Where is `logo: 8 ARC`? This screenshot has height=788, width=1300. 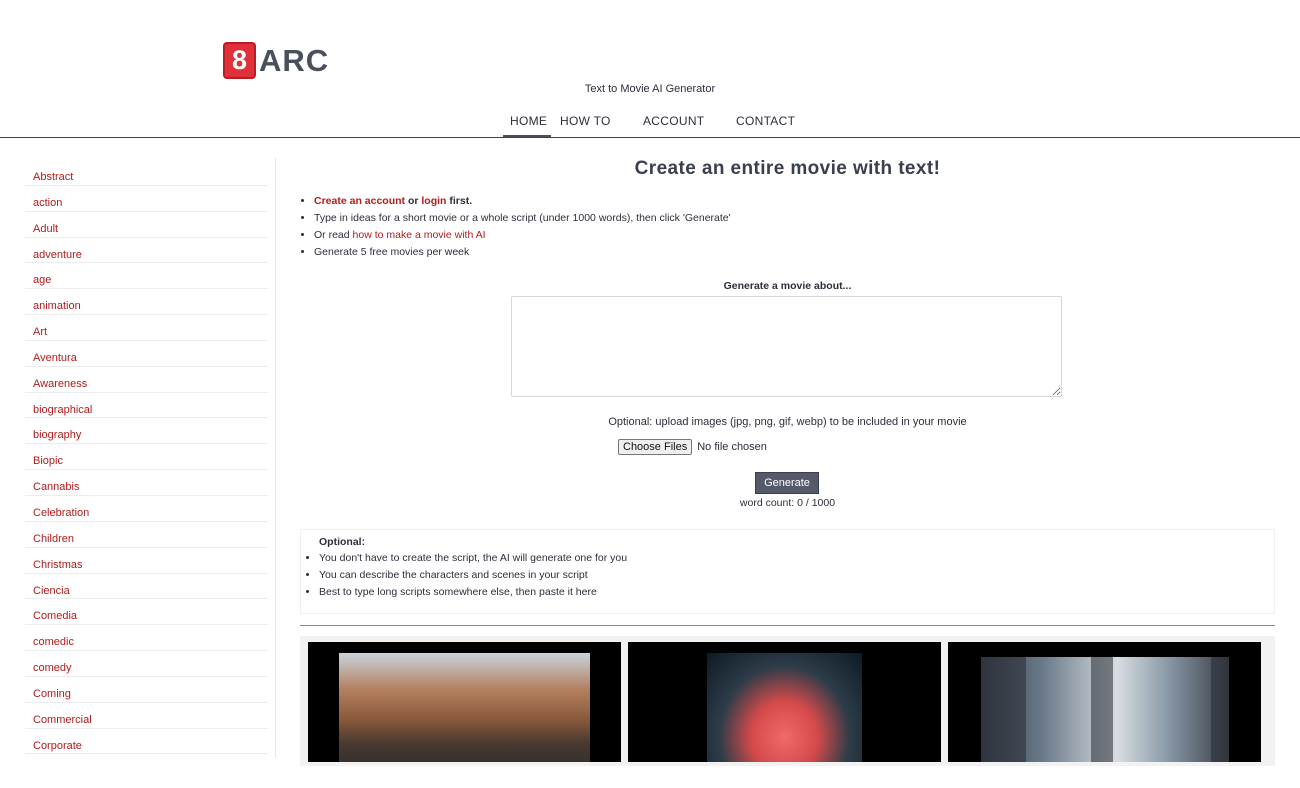
logo: 8 ARC is located at coordinates (276, 60).